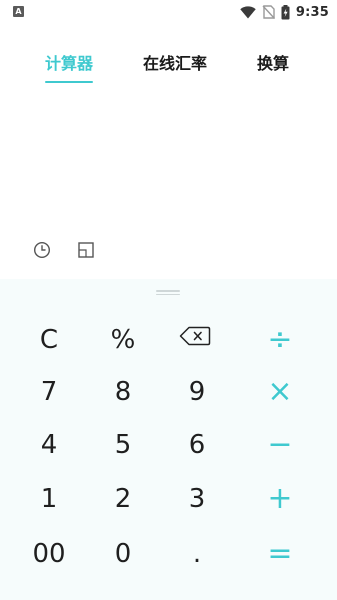 The image size is (337, 600). Describe the element at coordinates (197, 392) in the screenshot. I see `key-9: 9` at that location.